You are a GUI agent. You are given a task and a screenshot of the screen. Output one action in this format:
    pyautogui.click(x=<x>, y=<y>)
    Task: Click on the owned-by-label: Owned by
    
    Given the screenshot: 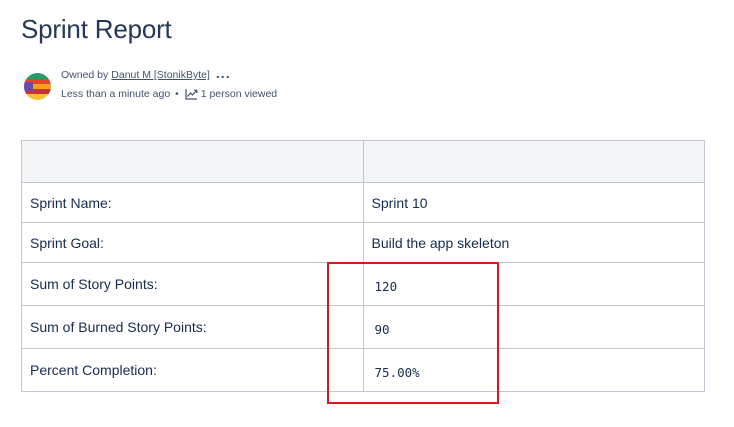 What is the action you would take?
    pyautogui.click(x=85, y=75)
    